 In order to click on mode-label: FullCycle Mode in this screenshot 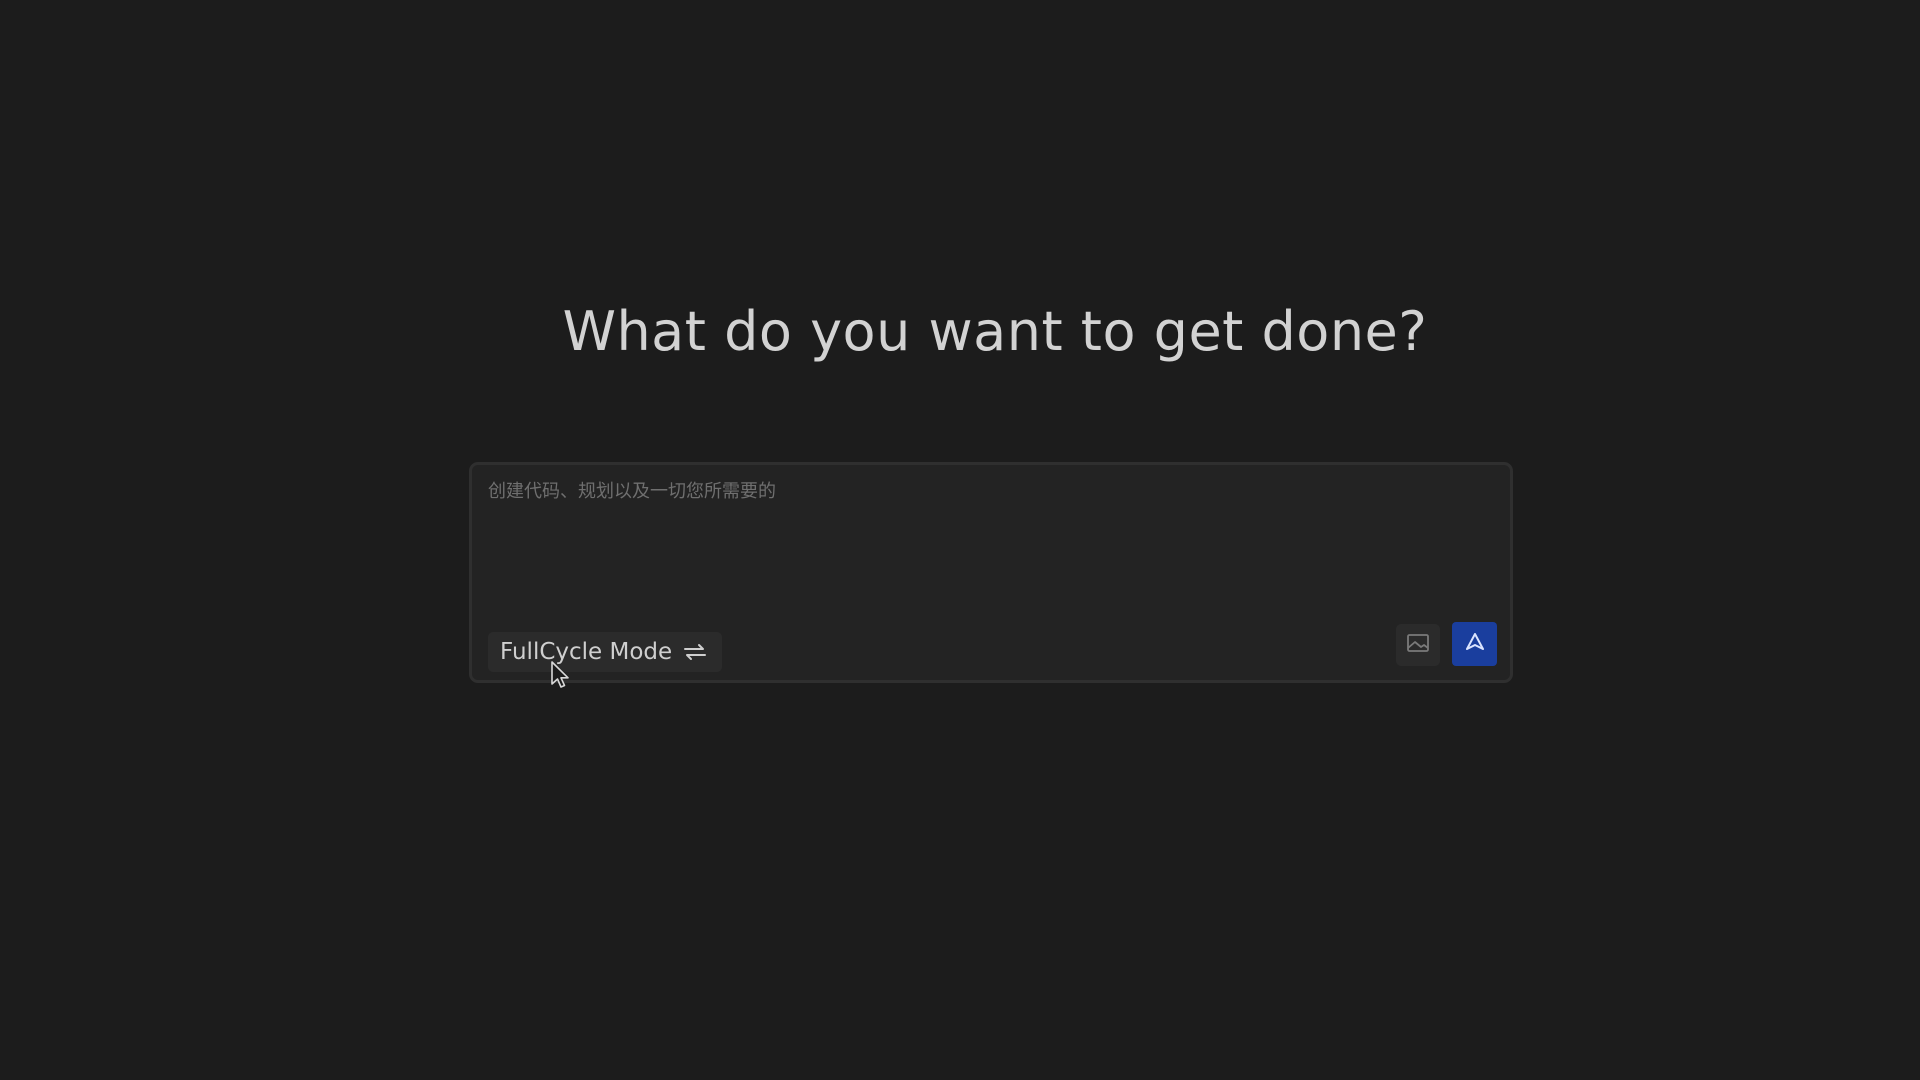, I will do `click(586, 652)`.